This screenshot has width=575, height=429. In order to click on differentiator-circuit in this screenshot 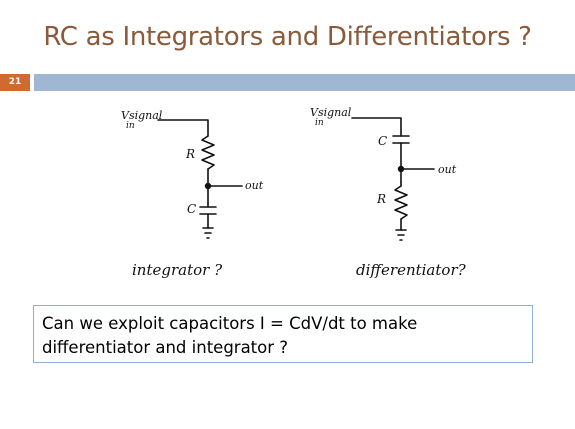, I will do `click(393, 179)`.